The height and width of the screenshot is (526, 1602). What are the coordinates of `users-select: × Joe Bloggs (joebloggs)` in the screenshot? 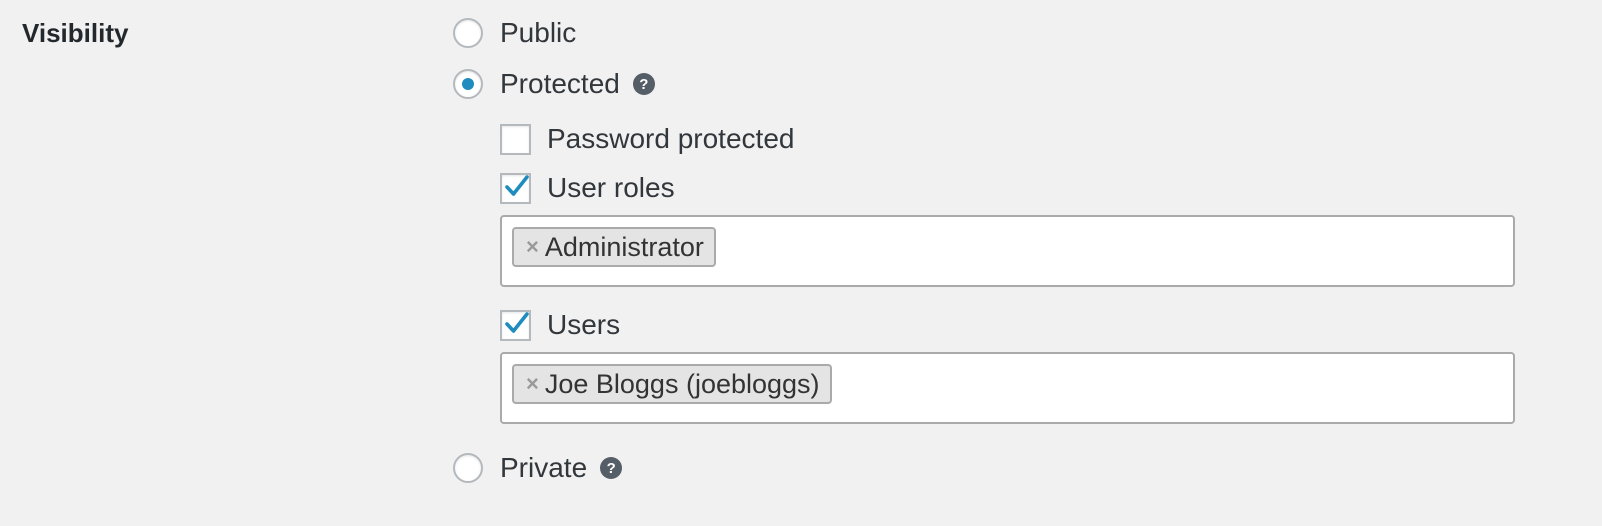 It's located at (1007, 388).